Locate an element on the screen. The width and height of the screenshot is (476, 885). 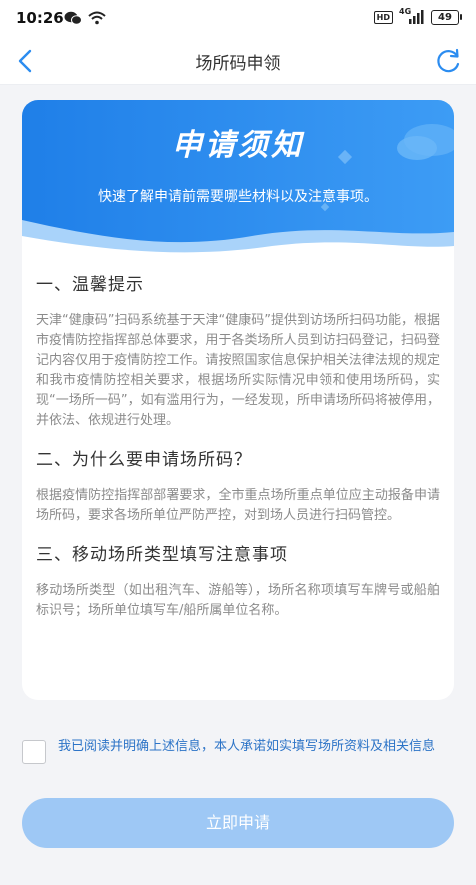
banner-subtitle: 快速了解申请前需要哪些材料以及注意事项。 is located at coordinates (238, 197).